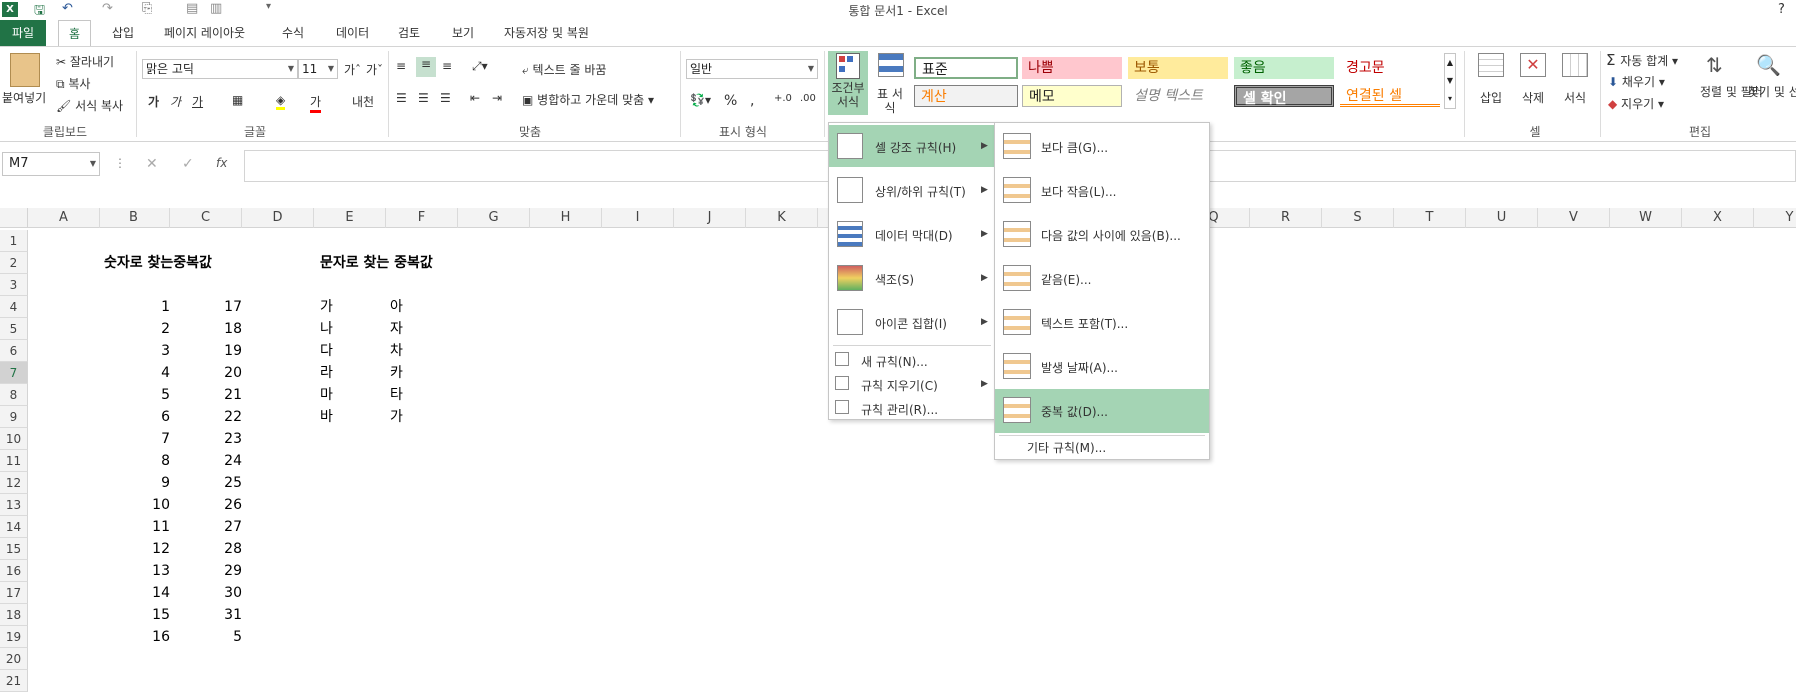  Describe the element at coordinates (188, 164) in the screenshot. I see `enter-icon: ✓` at that location.